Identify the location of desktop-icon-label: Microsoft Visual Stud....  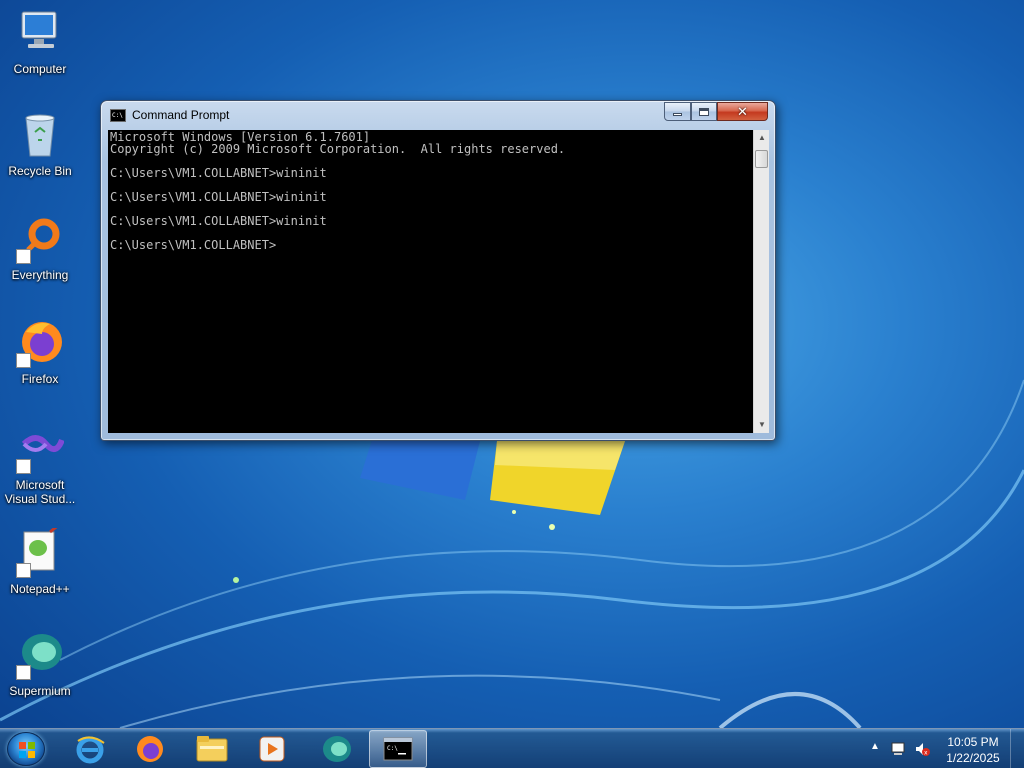
(40, 492).